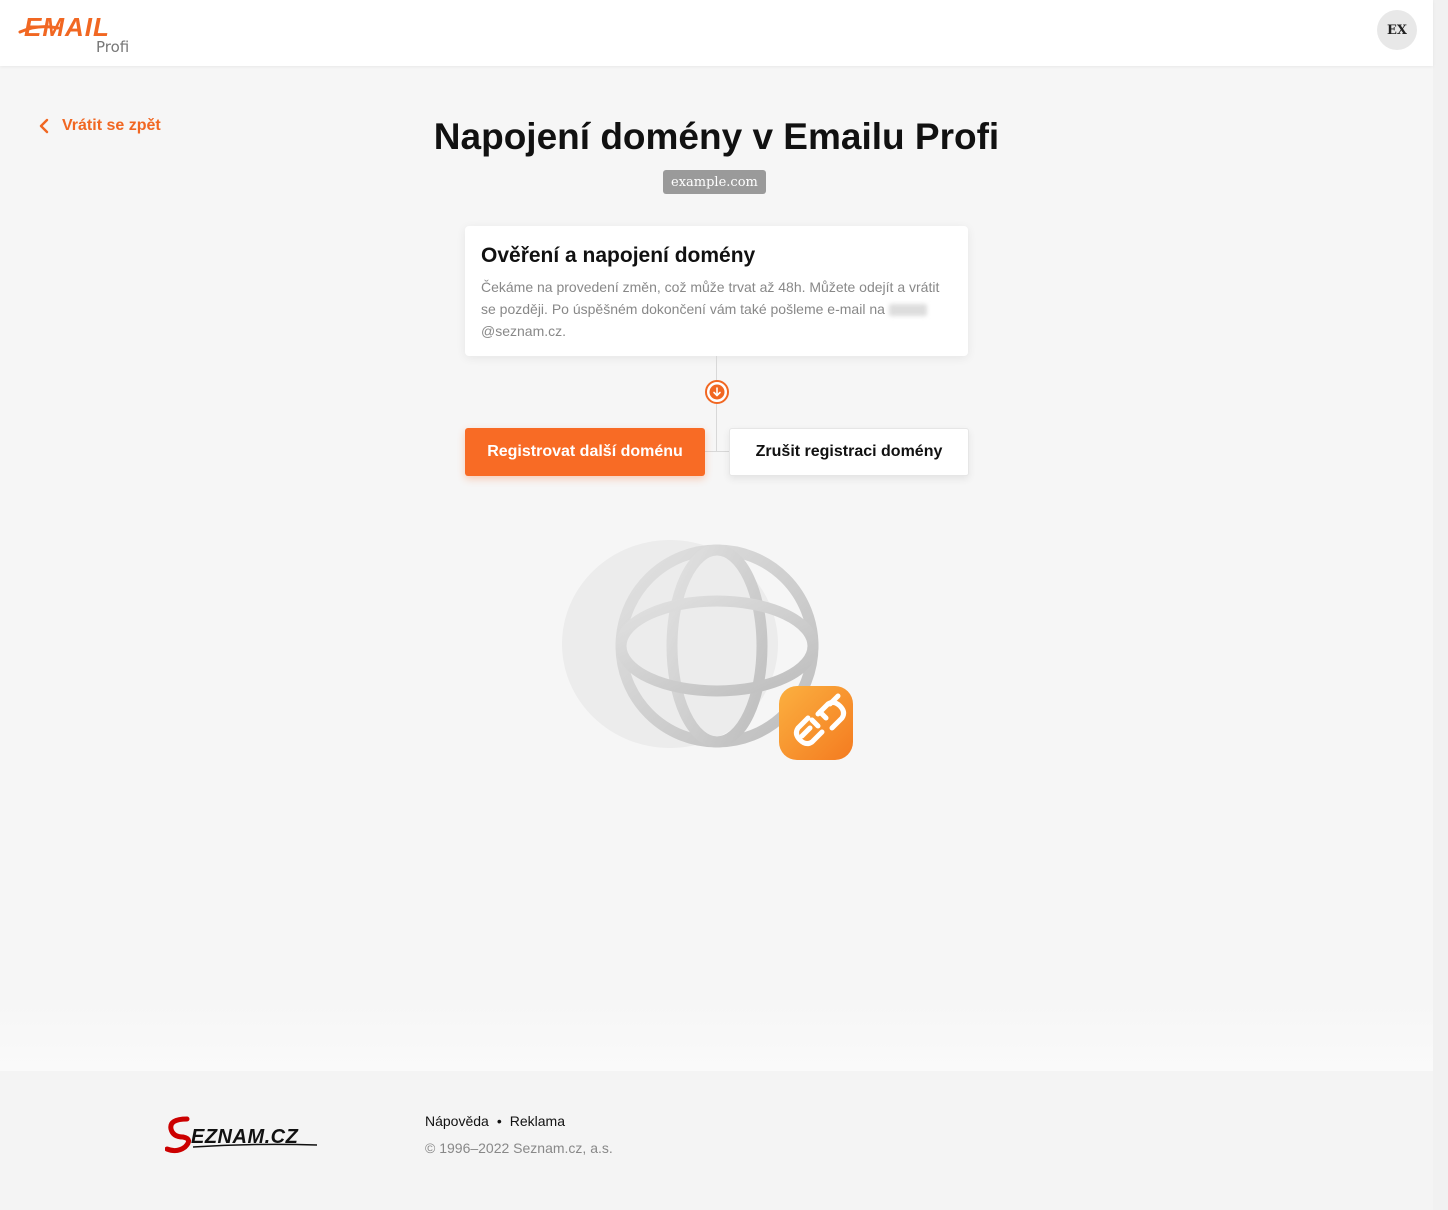 The image size is (1448, 1210). Describe the element at coordinates (1440, 605) in the screenshot. I see `scrollbar` at that location.